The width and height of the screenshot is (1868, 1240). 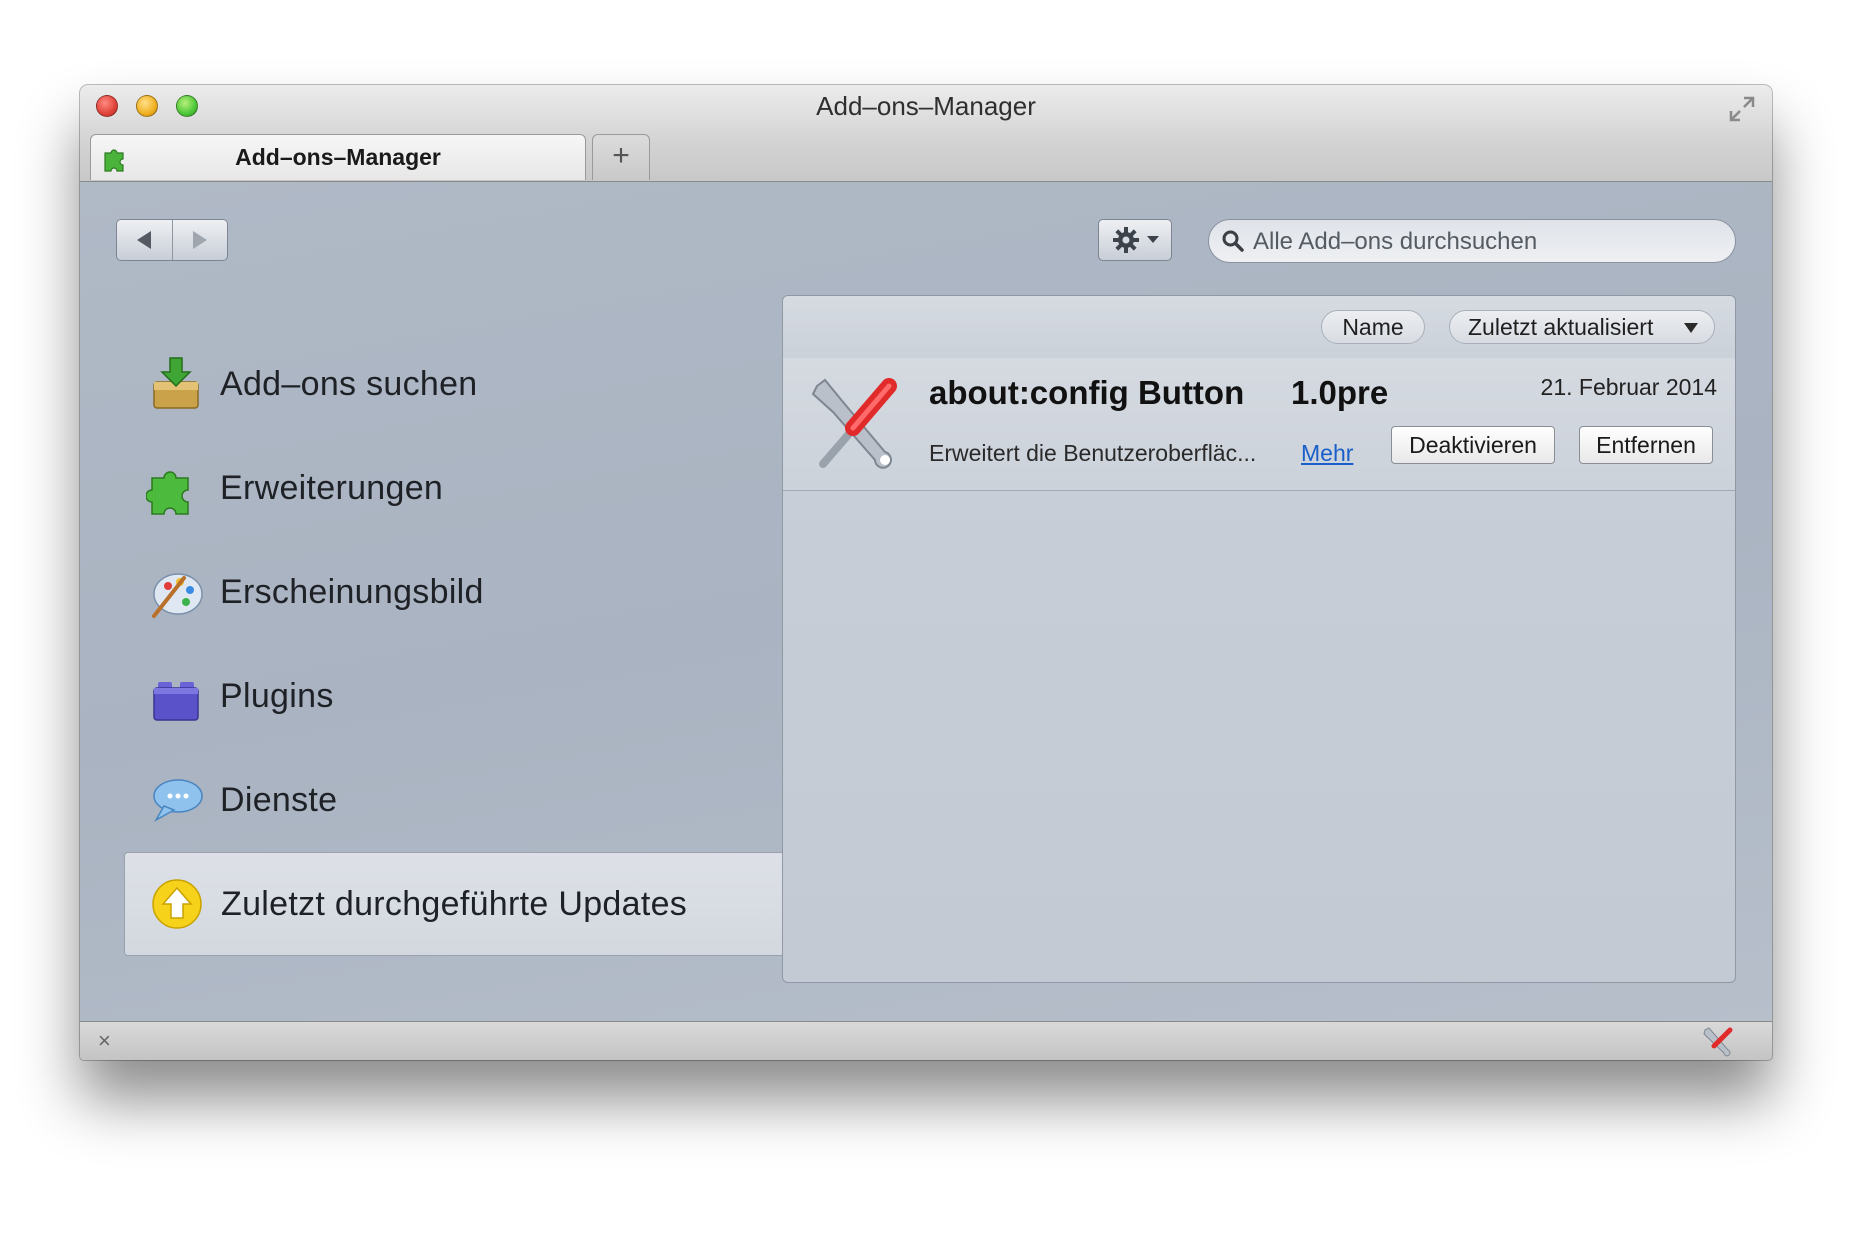 I want to click on sort-bar: Name Zuletzt aktualisiert, so click(x=1259, y=327).